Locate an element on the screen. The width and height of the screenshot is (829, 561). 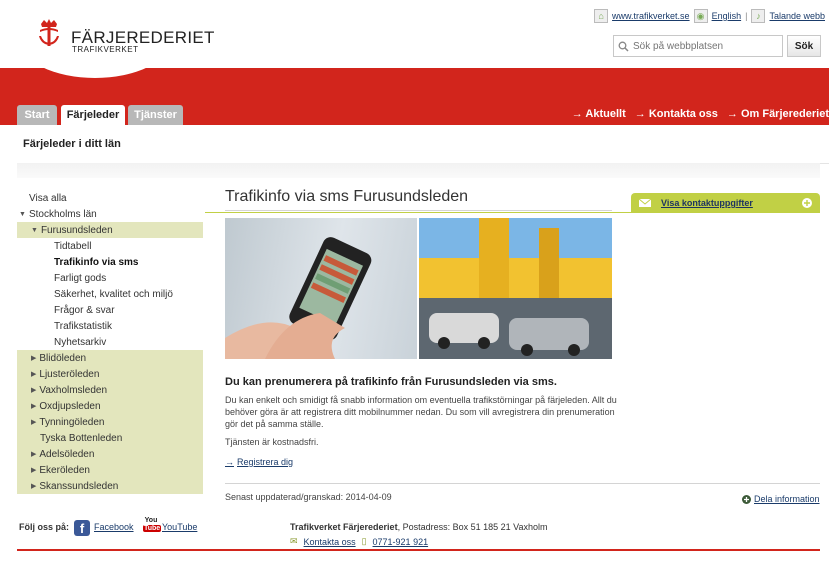
subtitle-bar is located at coordinates (423, 144).